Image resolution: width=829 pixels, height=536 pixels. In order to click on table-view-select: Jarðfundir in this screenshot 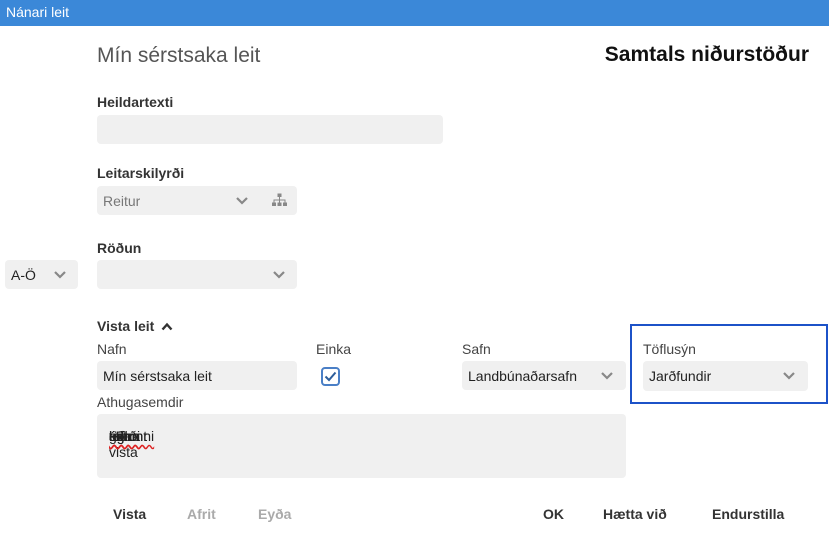, I will do `click(725, 376)`.